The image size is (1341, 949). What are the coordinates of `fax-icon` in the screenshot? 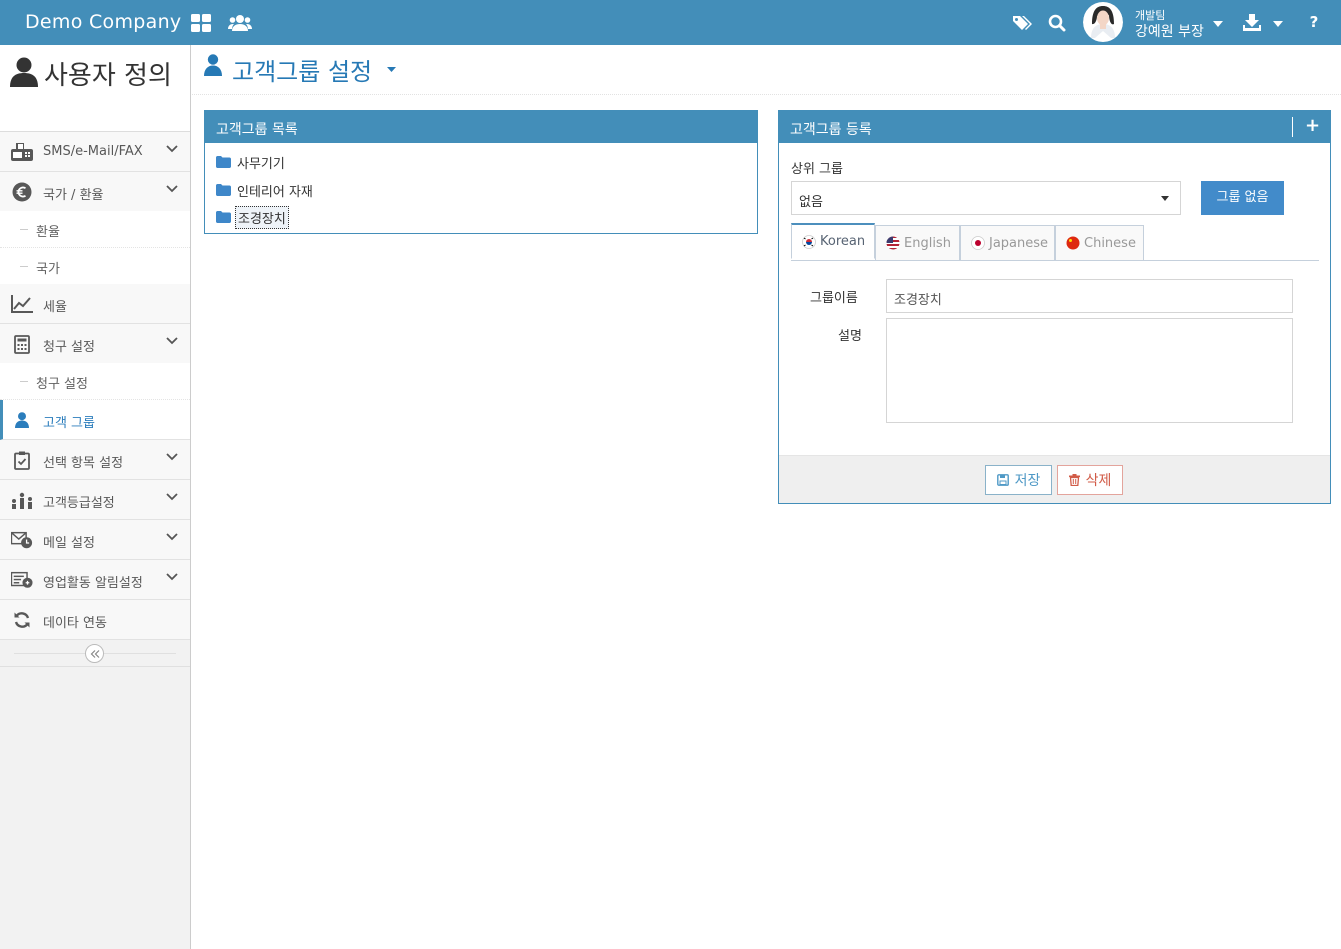 It's located at (22, 152).